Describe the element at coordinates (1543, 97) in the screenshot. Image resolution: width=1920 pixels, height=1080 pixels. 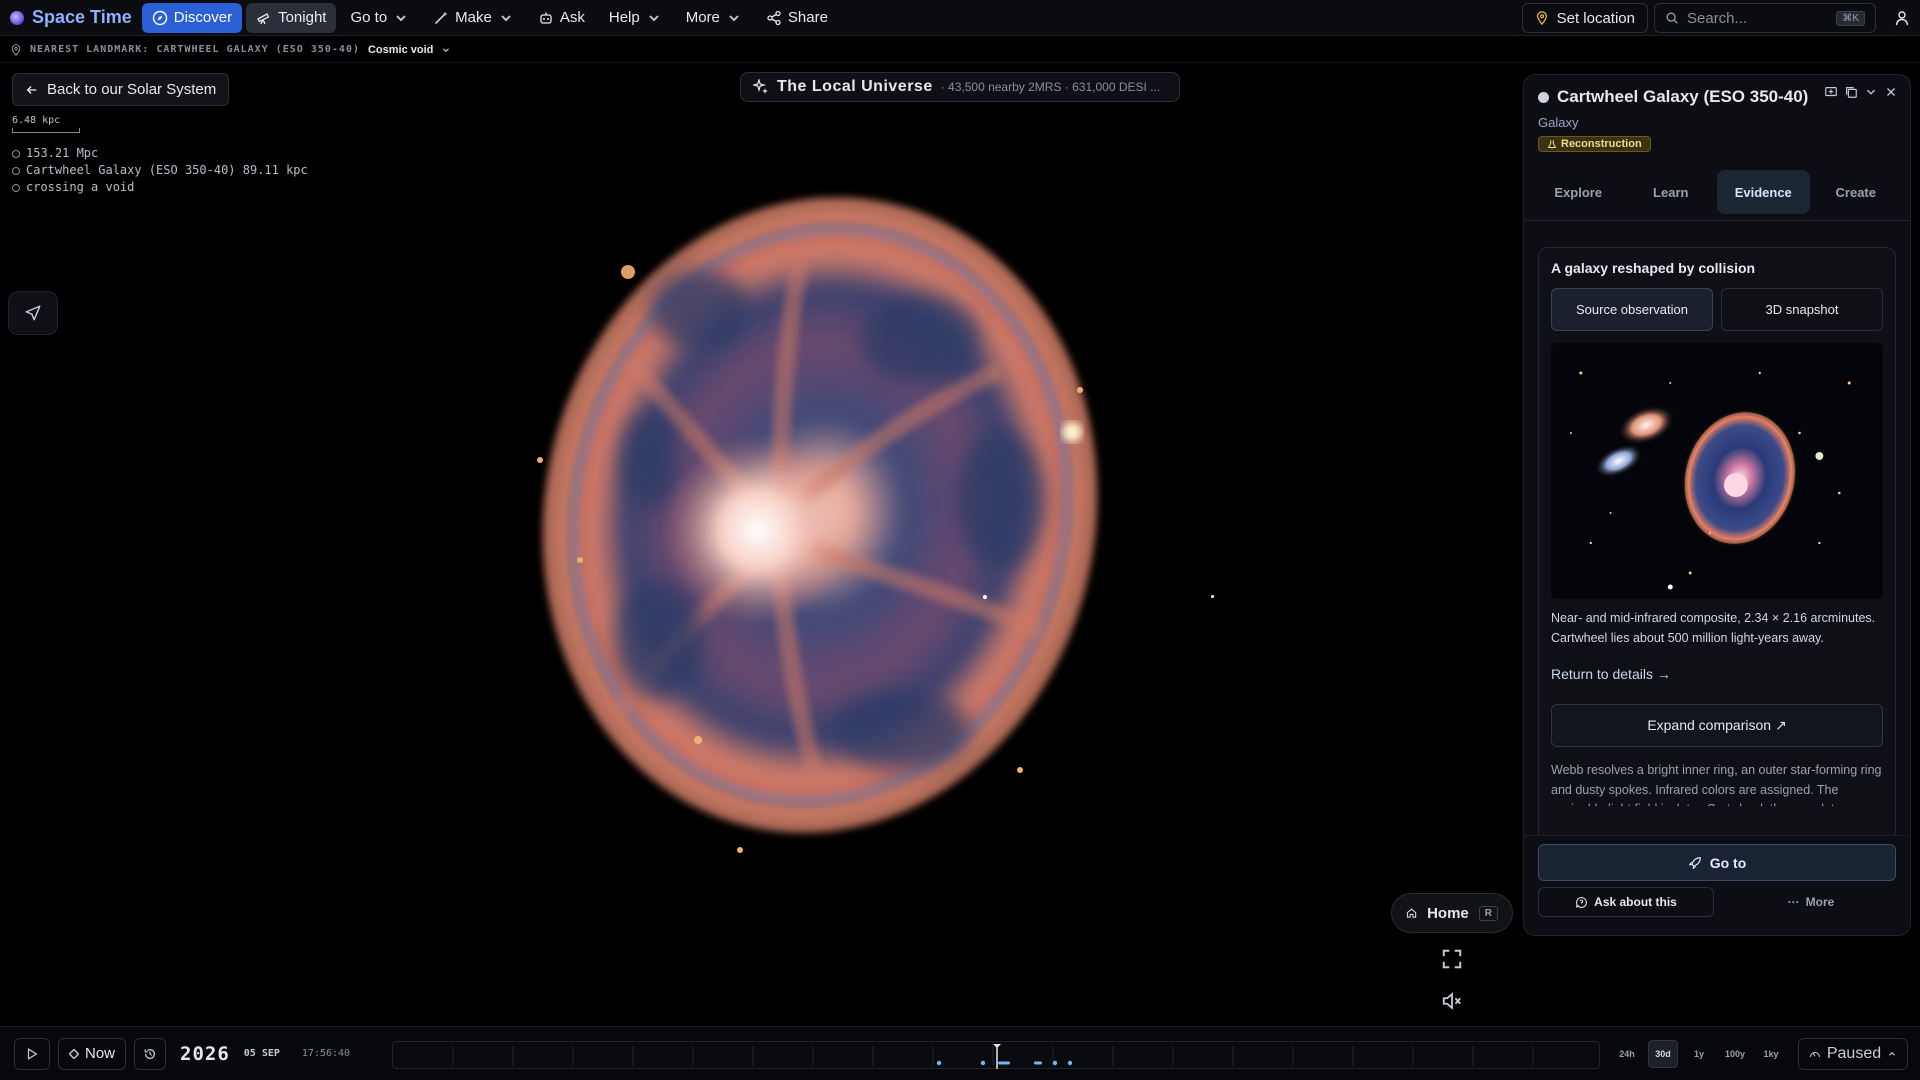
I see `object-marker-icon` at that location.